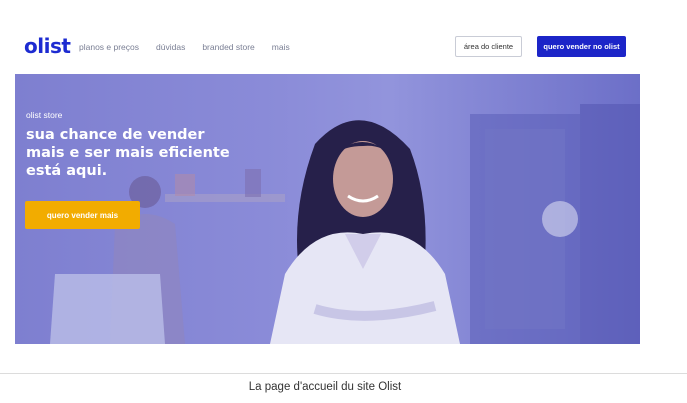 The width and height of the screenshot is (687, 403). What do you see at coordinates (82, 215) in the screenshot?
I see `sell-more-button: quero vender mais` at bounding box center [82, 215].